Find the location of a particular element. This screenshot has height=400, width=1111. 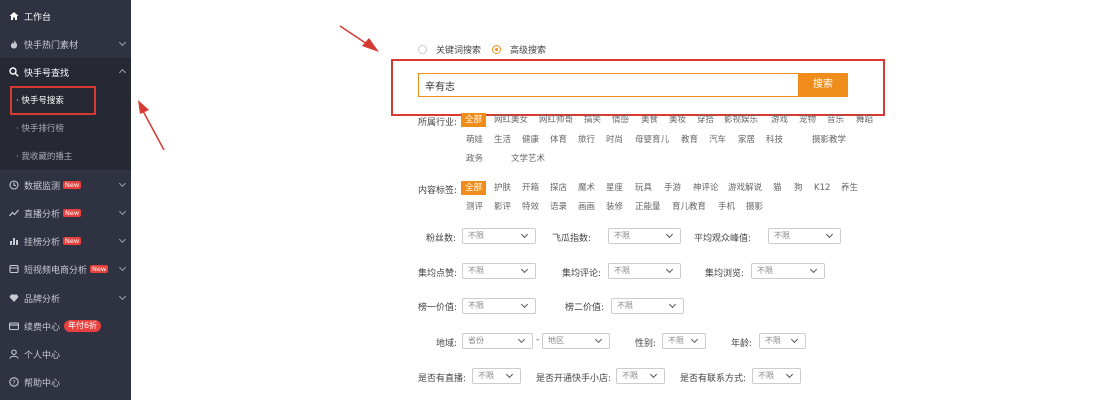

avg-comment-select: 不限 is located at coordinates (644, 271).